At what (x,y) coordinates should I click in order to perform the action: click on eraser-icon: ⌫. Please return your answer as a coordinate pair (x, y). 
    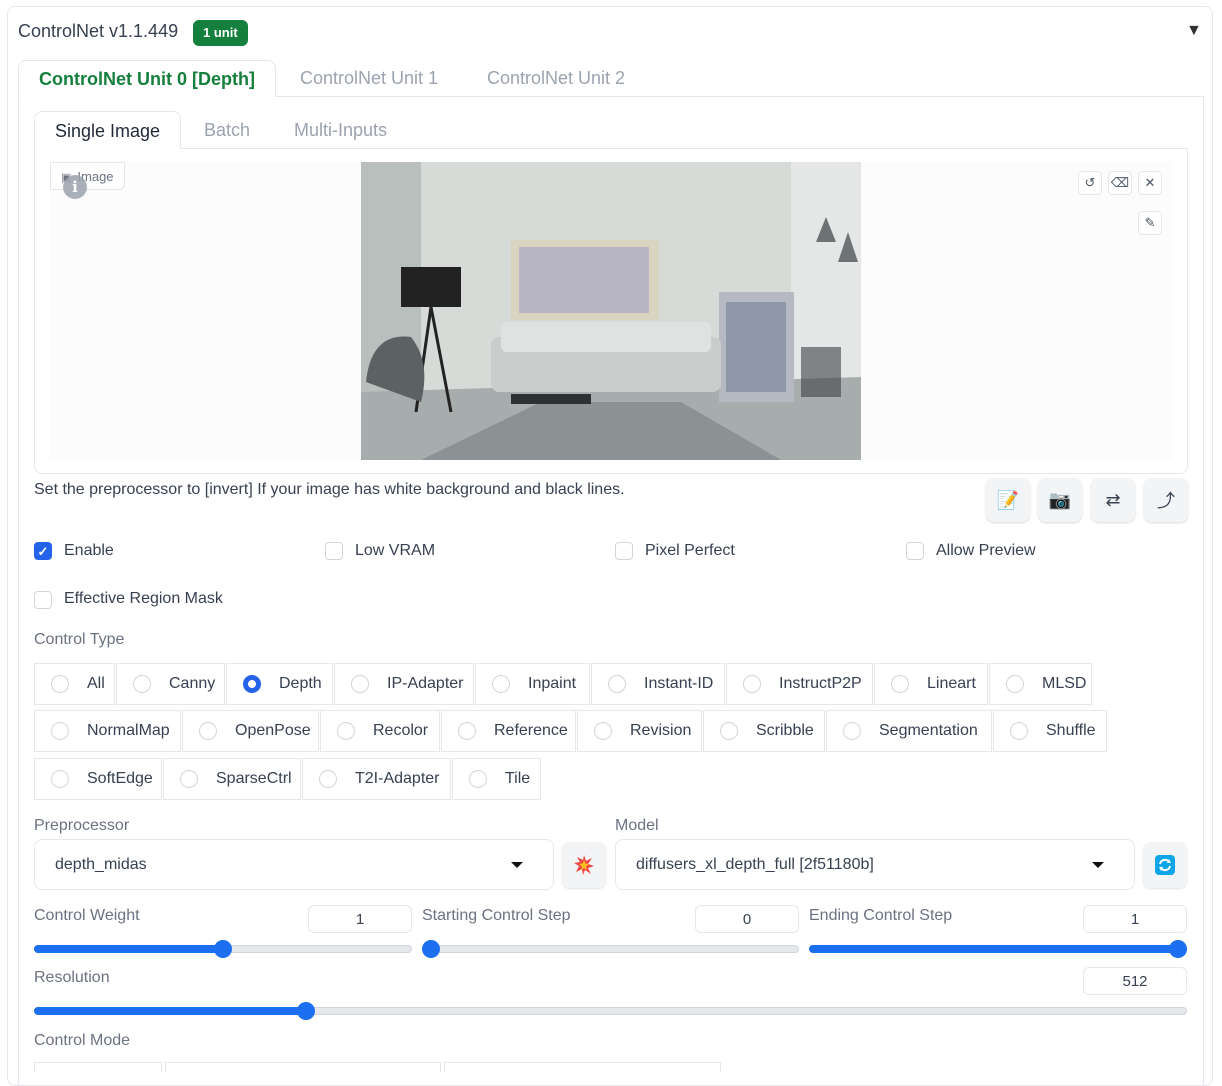
    Looking at the image, I should click on (1120, 183).